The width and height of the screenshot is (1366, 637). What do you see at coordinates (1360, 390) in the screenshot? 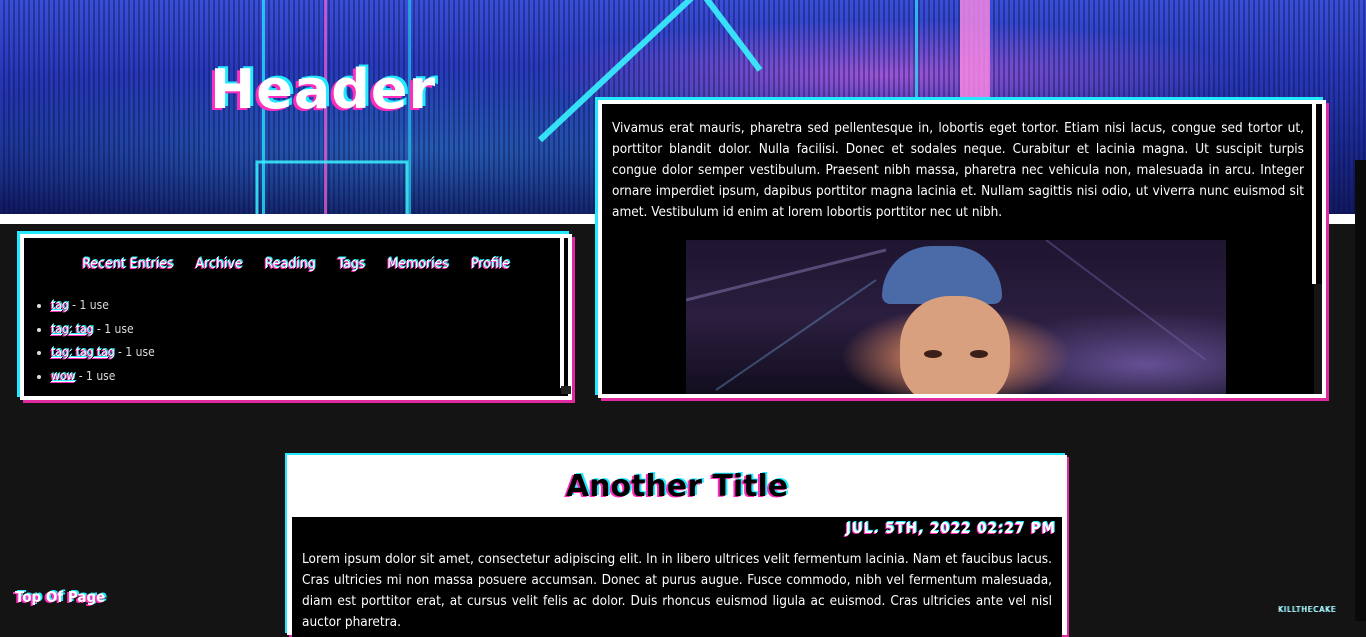
I see `scroll-gutter` at bounding box center [1360, 390].